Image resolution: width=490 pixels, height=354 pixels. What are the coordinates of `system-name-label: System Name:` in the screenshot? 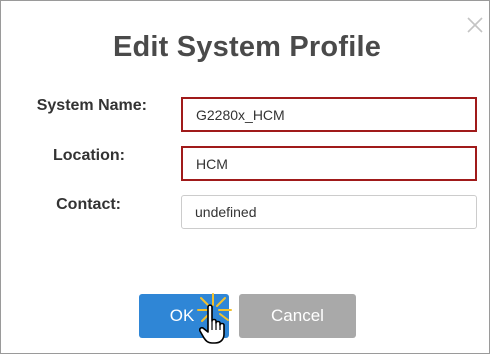 It's located at (91, 105).